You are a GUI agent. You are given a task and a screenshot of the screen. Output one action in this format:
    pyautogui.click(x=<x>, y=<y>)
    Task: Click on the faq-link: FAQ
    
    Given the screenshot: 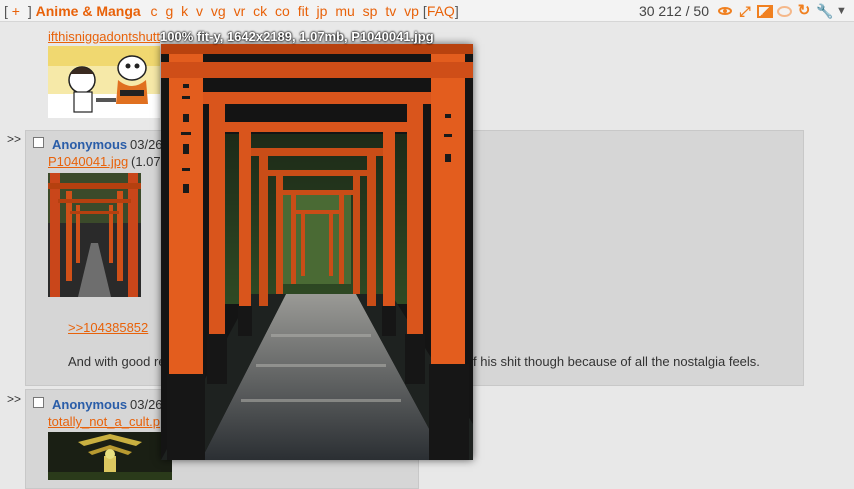 What is the action you would take?
    pyautogui.click(x=441, y=11)
    